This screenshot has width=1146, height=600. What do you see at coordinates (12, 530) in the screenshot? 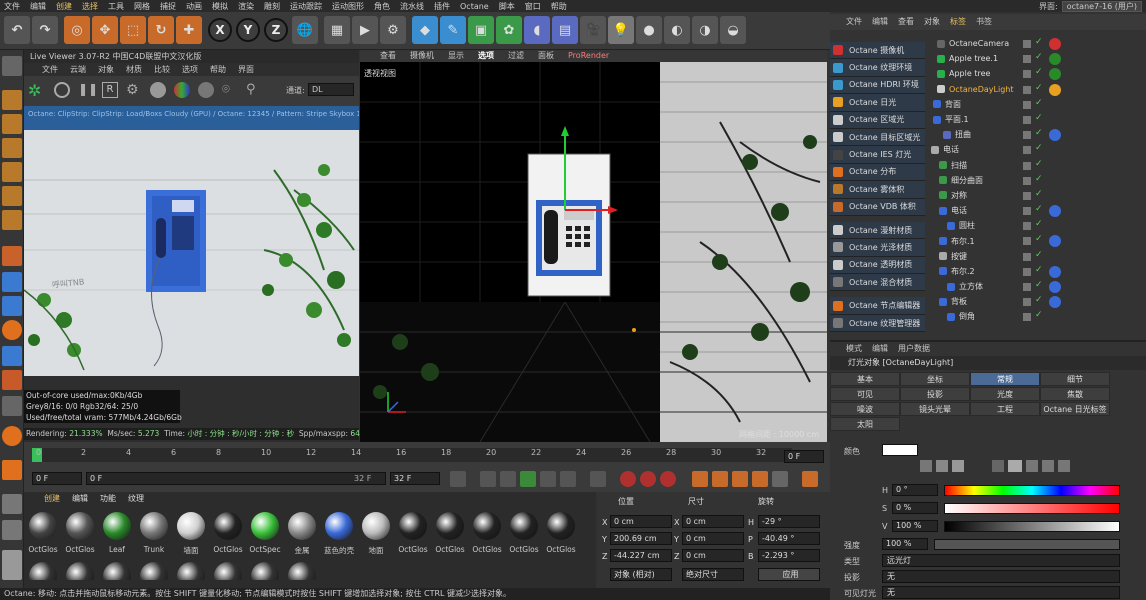
I see `checker-icon` at bounding box center [12, 530].